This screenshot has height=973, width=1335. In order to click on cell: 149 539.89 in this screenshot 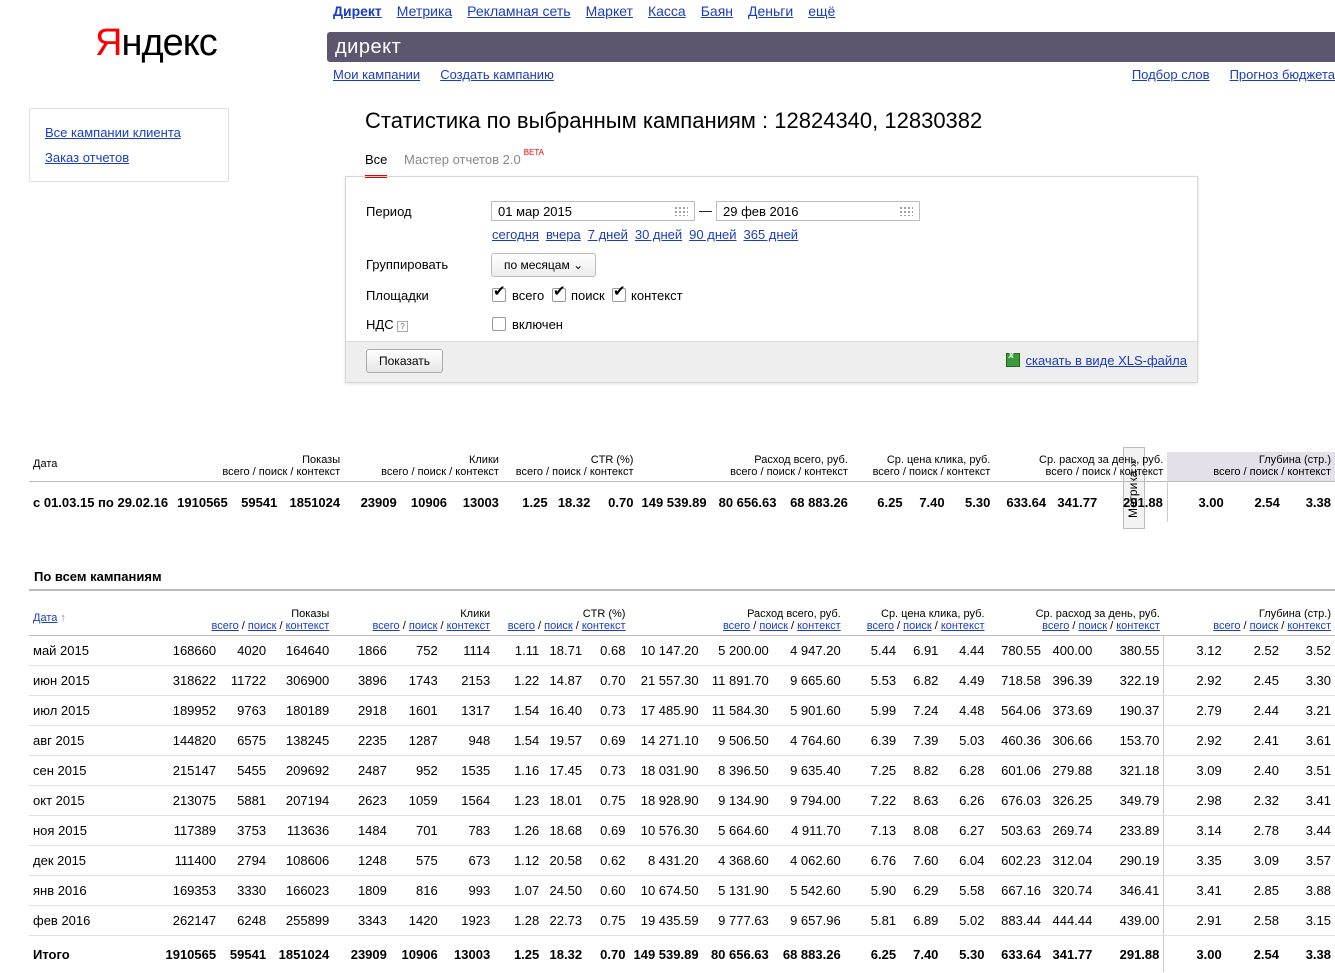, I will do `click(666, 954)`.